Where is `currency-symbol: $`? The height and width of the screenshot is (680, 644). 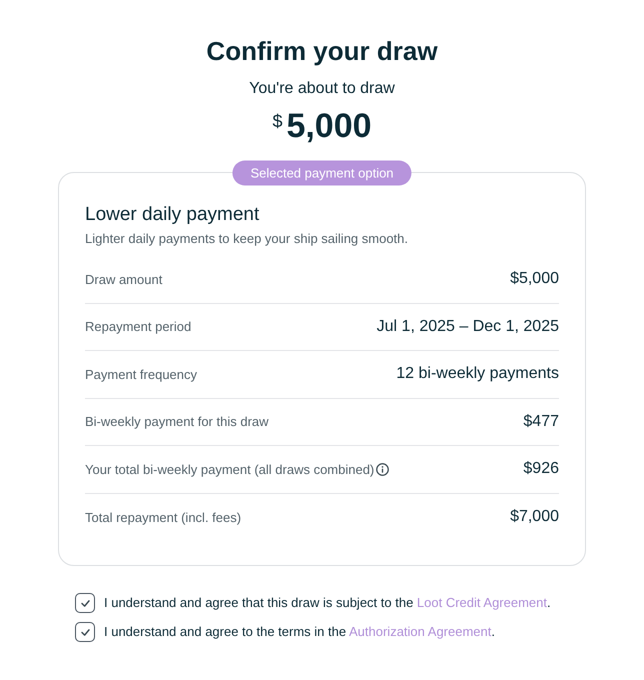 currency-symbol: $ is located at coordinates (277, 121).